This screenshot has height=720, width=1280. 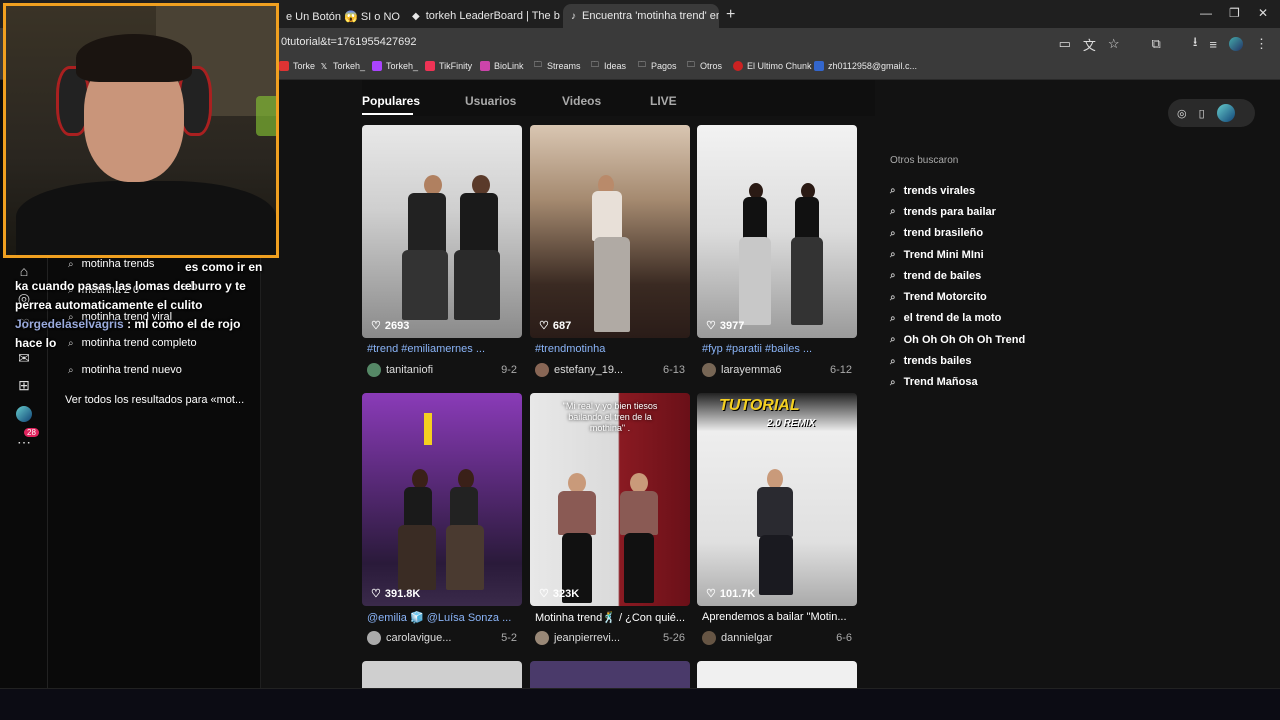 I want to click on media-icon: ≡, so click(x=1213, y=44).